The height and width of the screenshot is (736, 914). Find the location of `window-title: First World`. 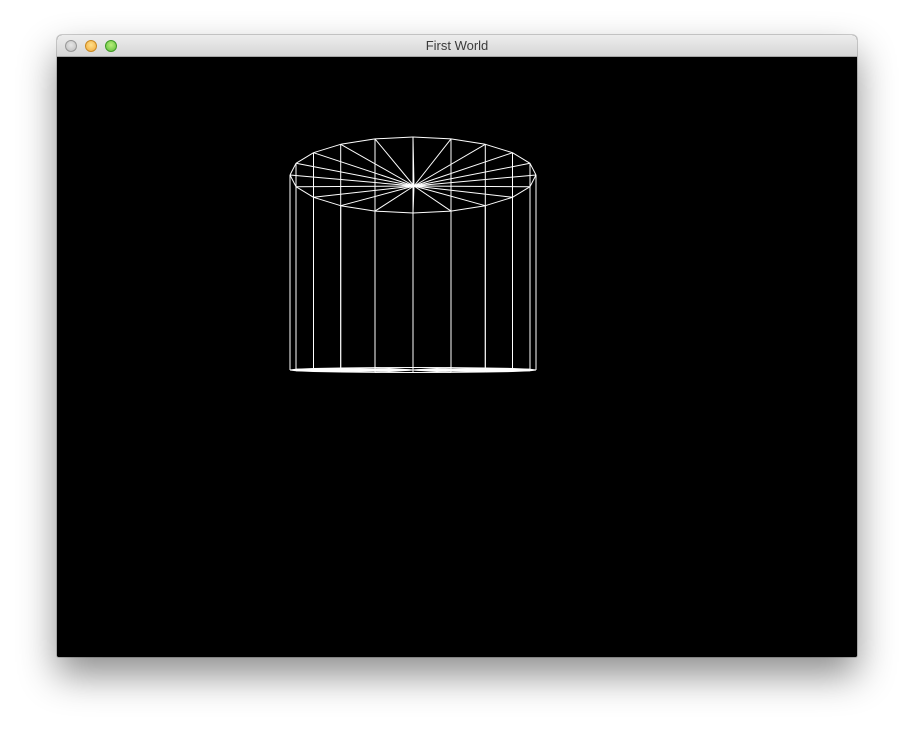

window-title: First World is located at coordinates (457, 45).